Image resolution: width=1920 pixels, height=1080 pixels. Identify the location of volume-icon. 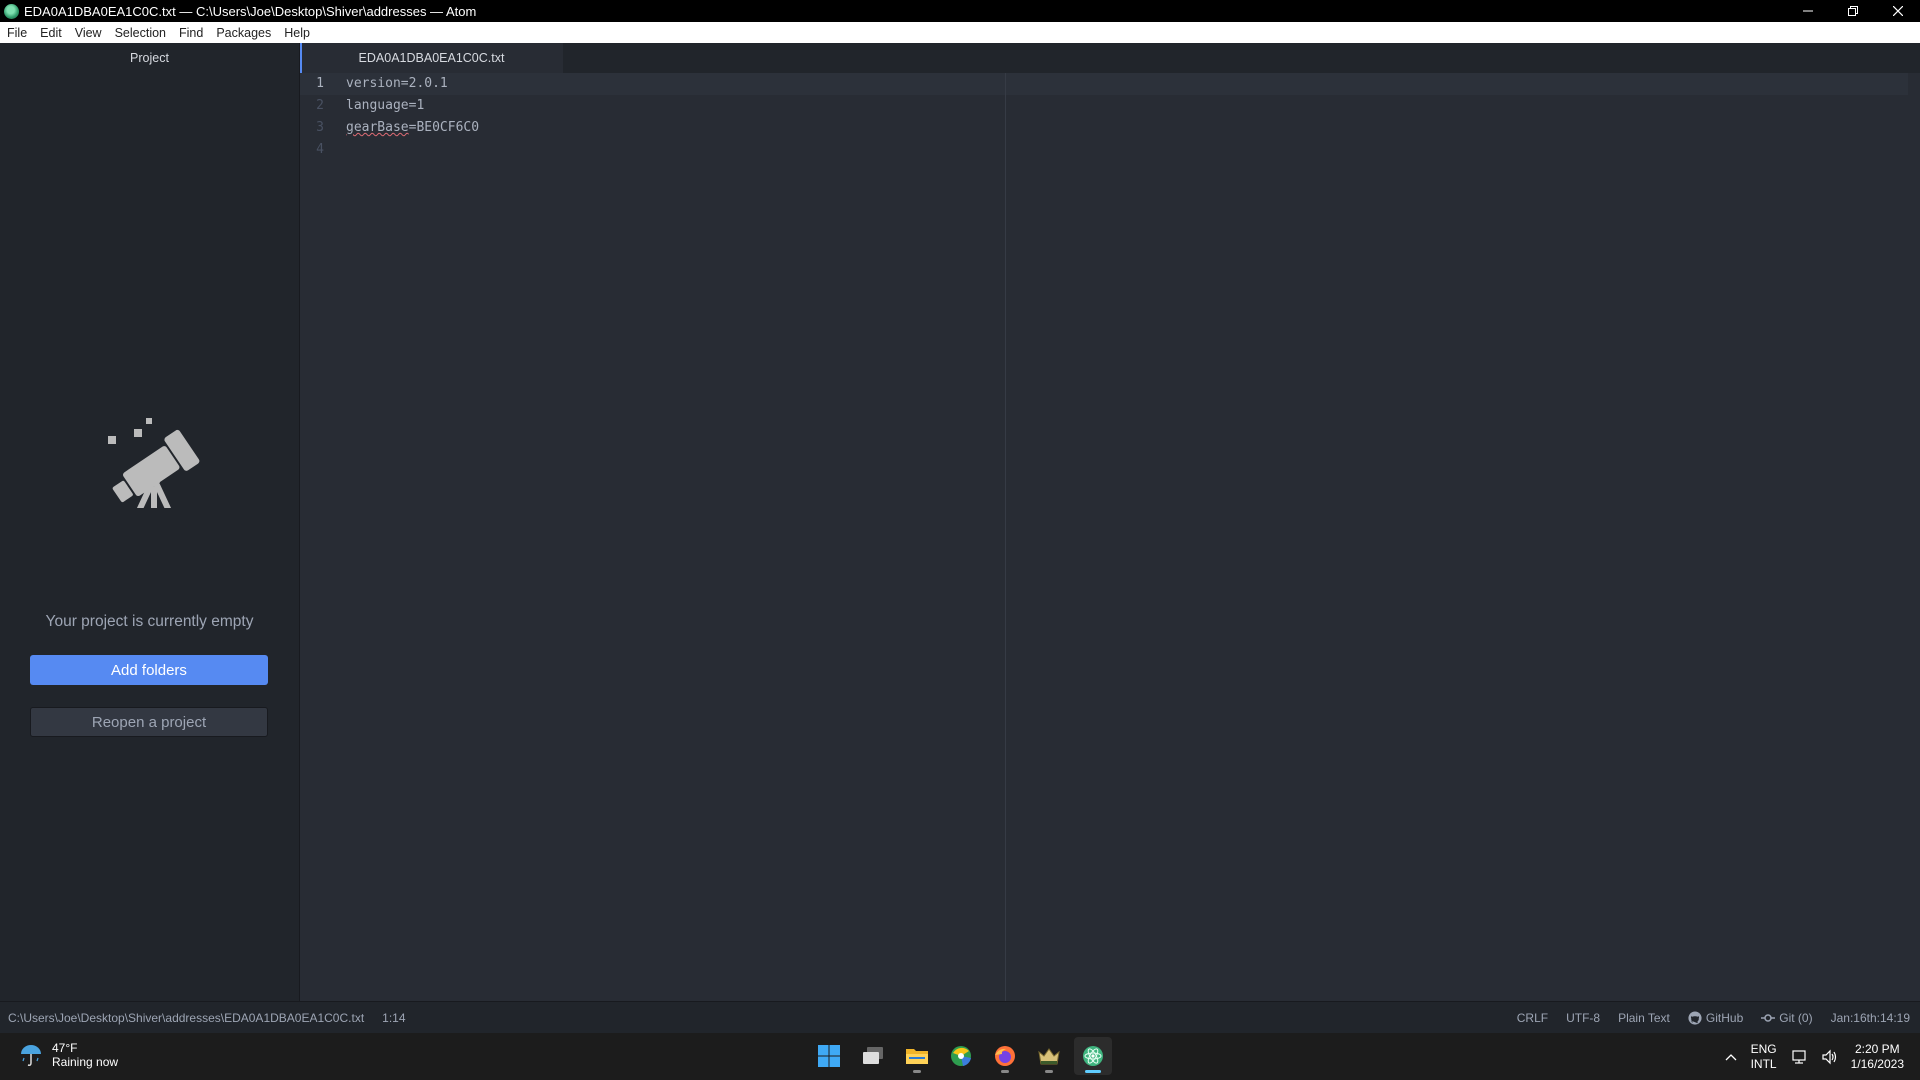
(1829, 1057).